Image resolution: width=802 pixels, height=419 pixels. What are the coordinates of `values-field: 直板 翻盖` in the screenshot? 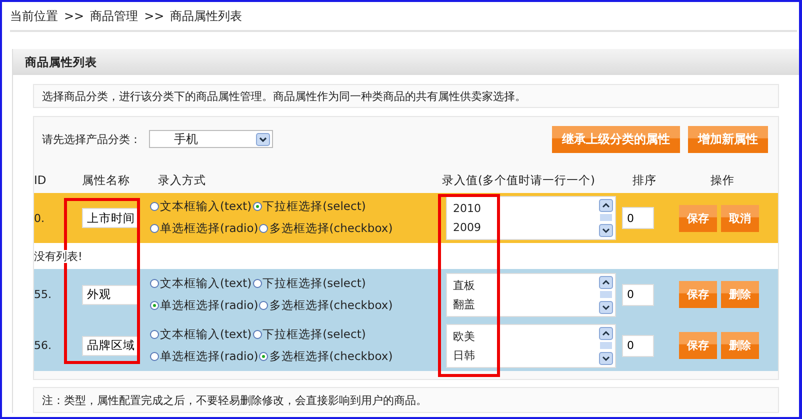 It's located at (531, 294).